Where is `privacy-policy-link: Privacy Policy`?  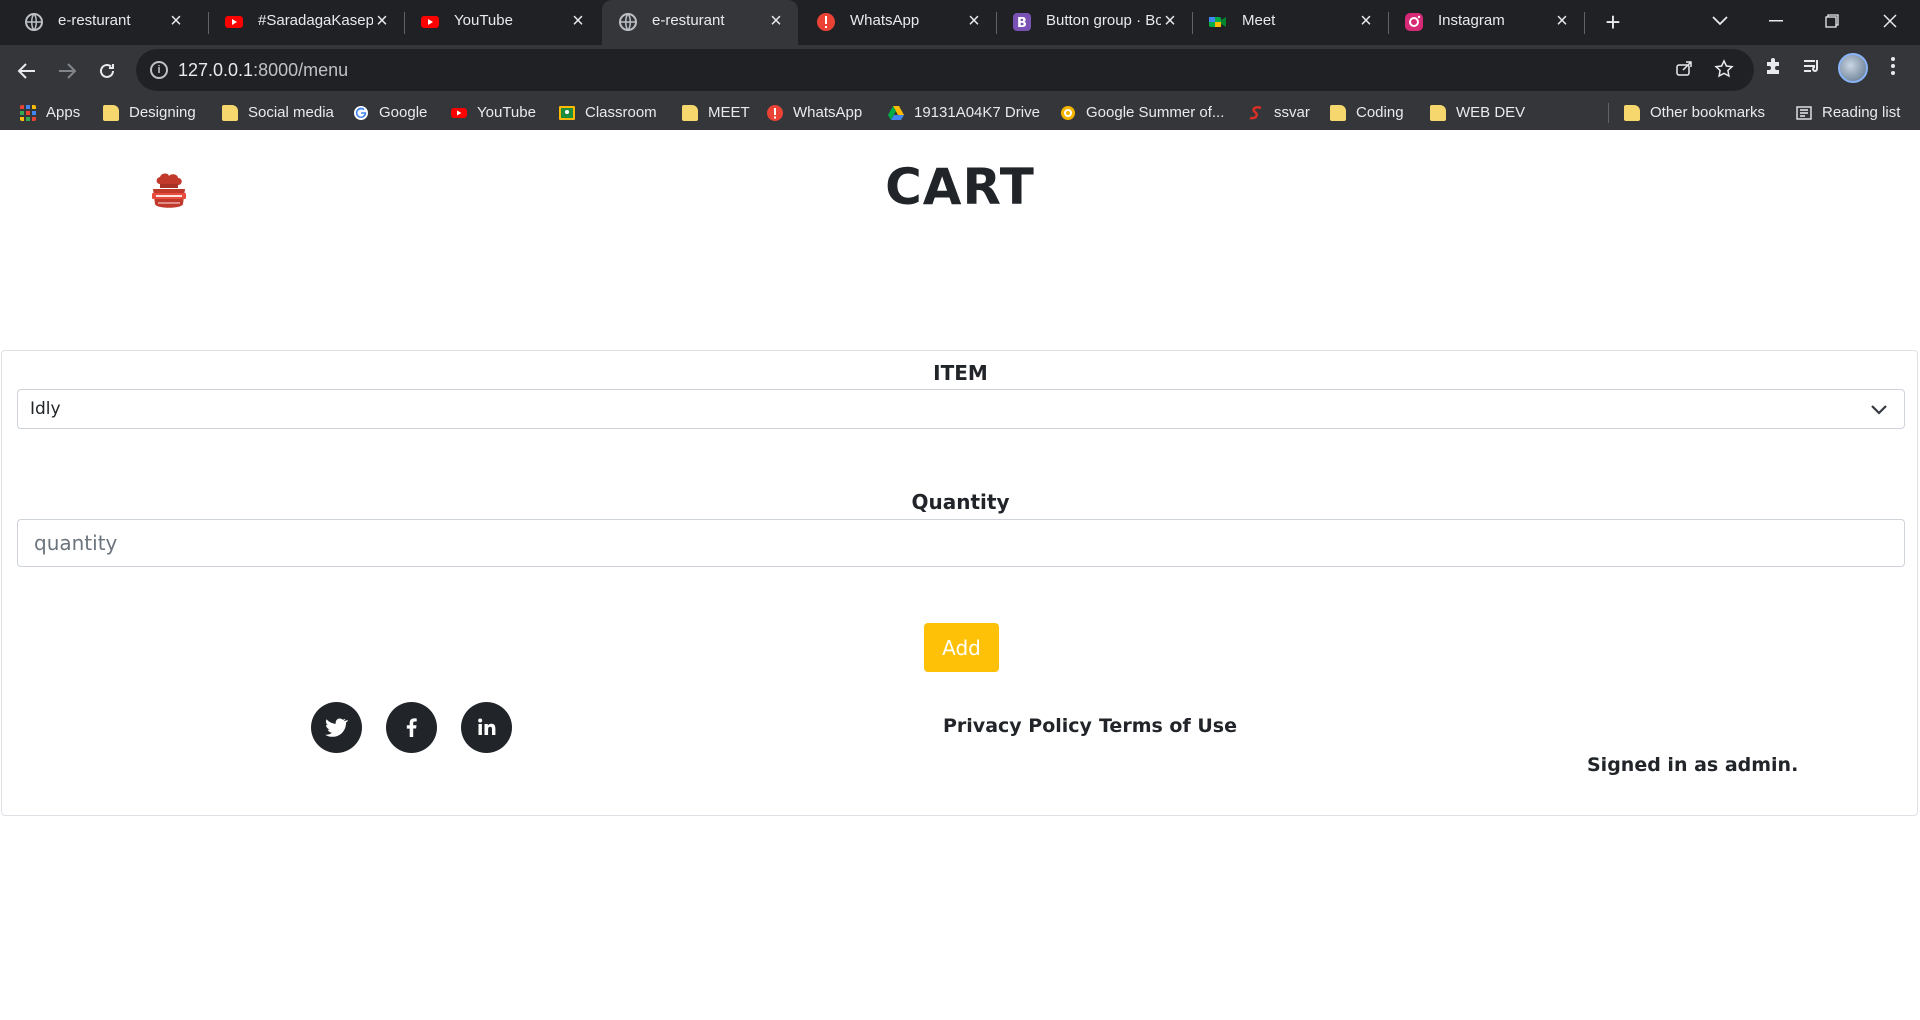
privacy-policy-link: Privacy Policy is located at coordinates (1017, 726).